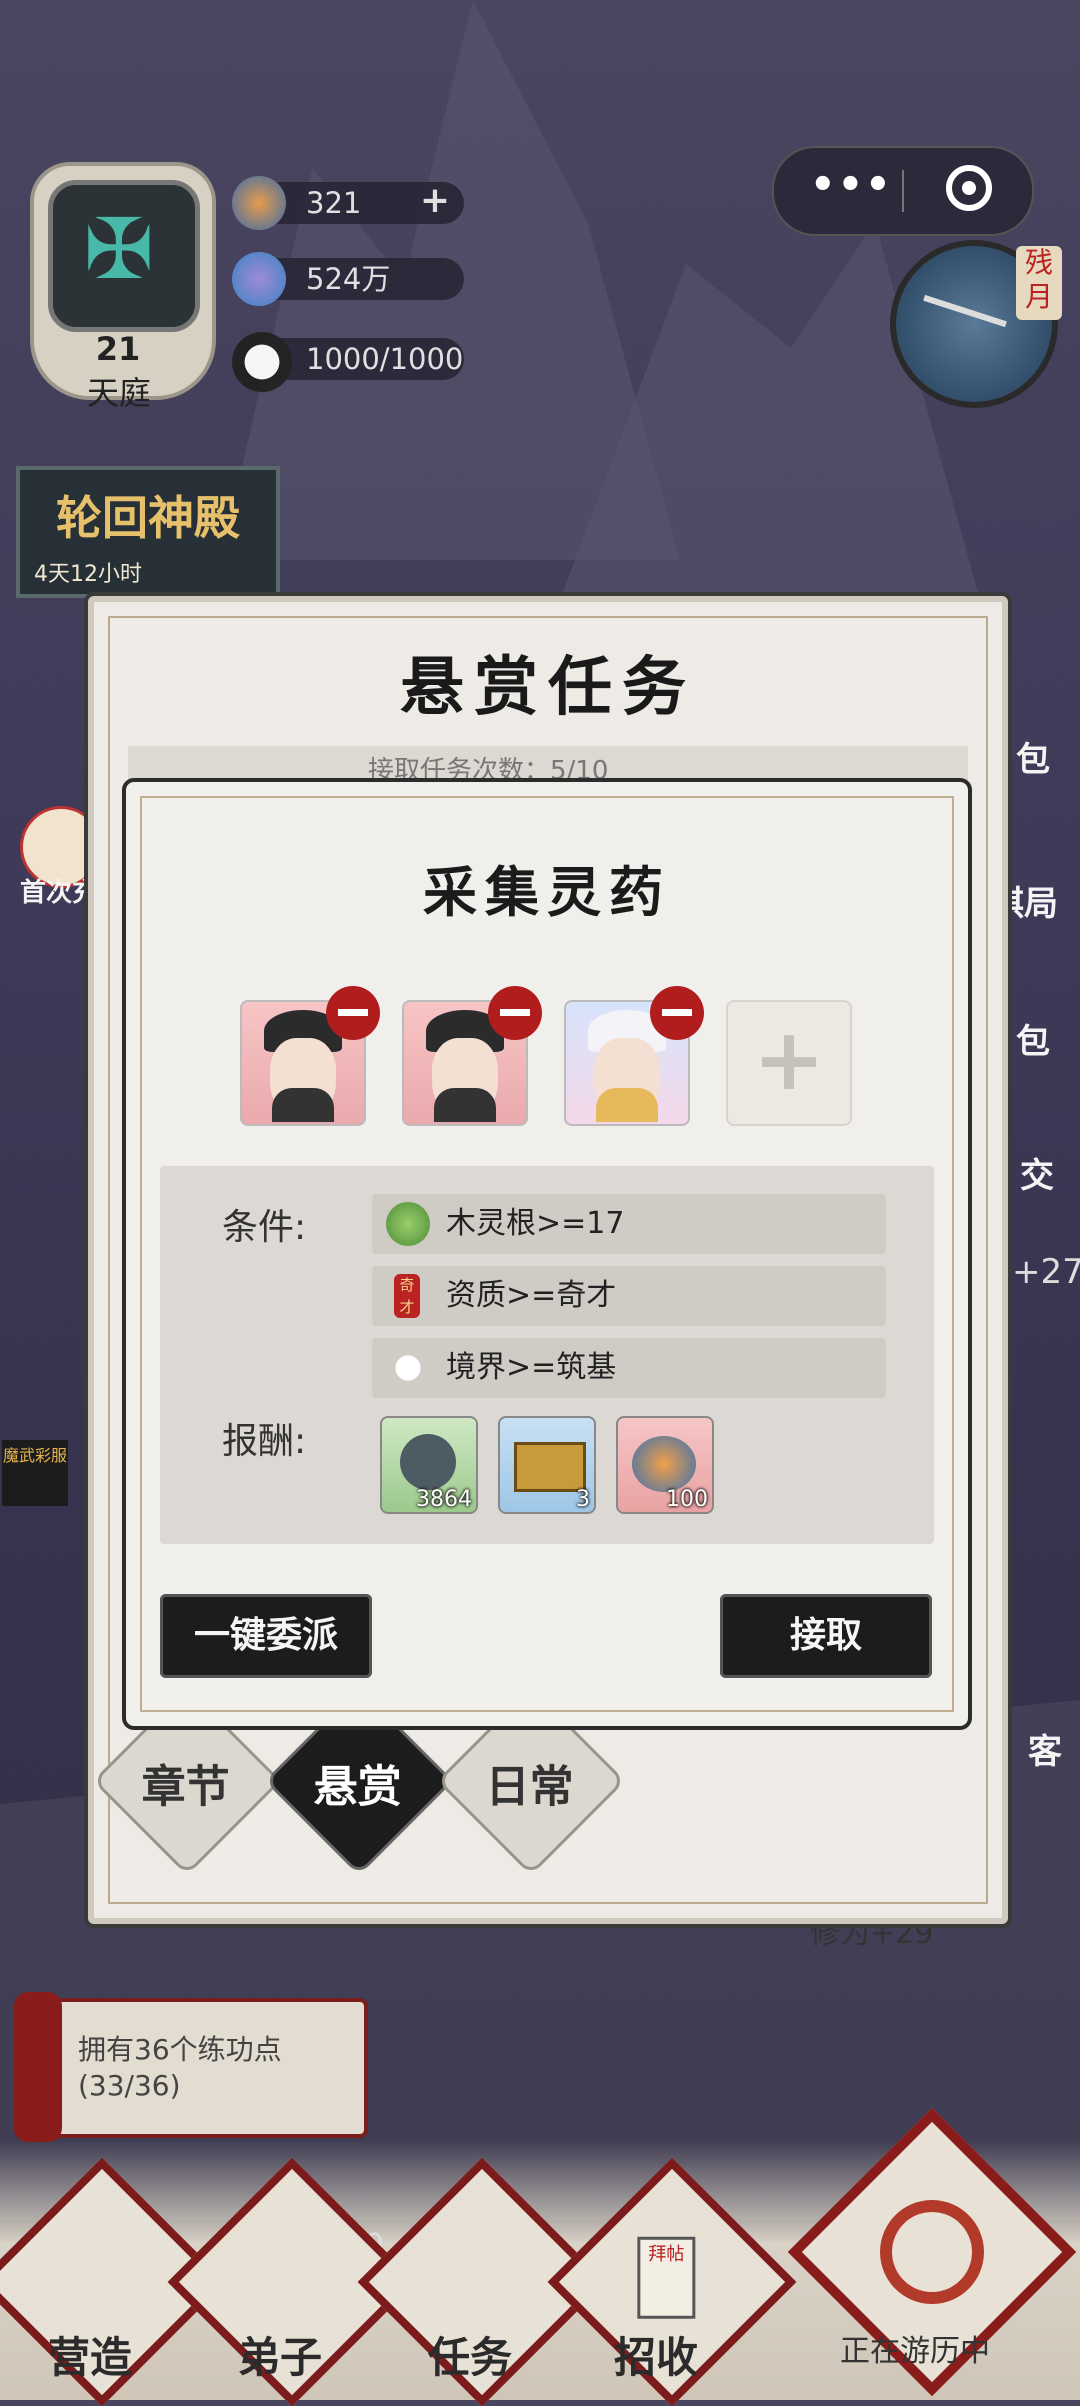 This screenshot has width=1080, height=2406. I want to click on event-banner: 轮回神殿 4天12小时, so click(148, 532).